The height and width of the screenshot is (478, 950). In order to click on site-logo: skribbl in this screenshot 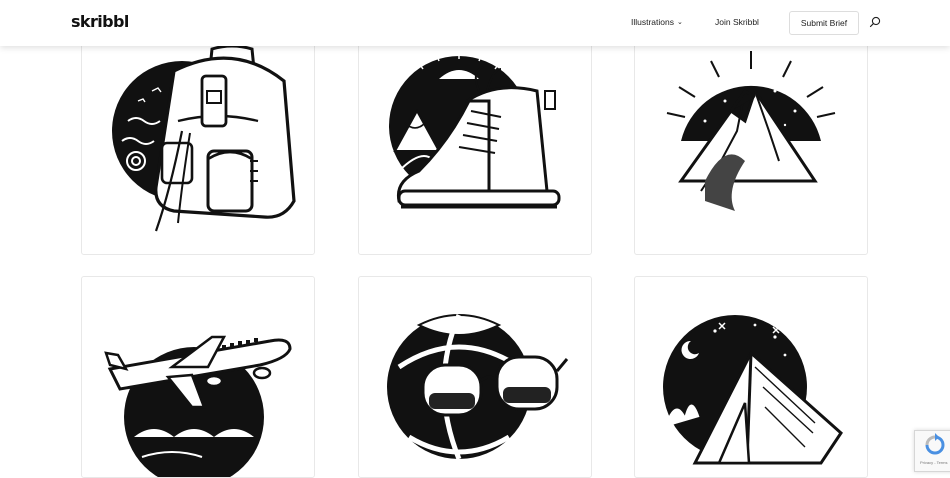, I will do `click(100, 21)`.